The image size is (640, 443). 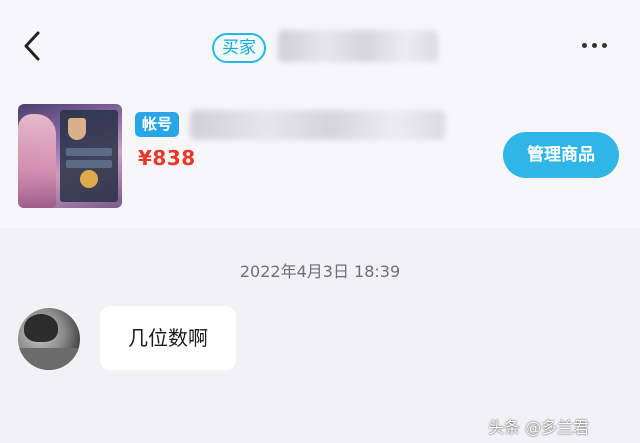 What do you see at coordinates (49, 339) in the screenshot?
I see `avatar` at bounding box center [49, 339].